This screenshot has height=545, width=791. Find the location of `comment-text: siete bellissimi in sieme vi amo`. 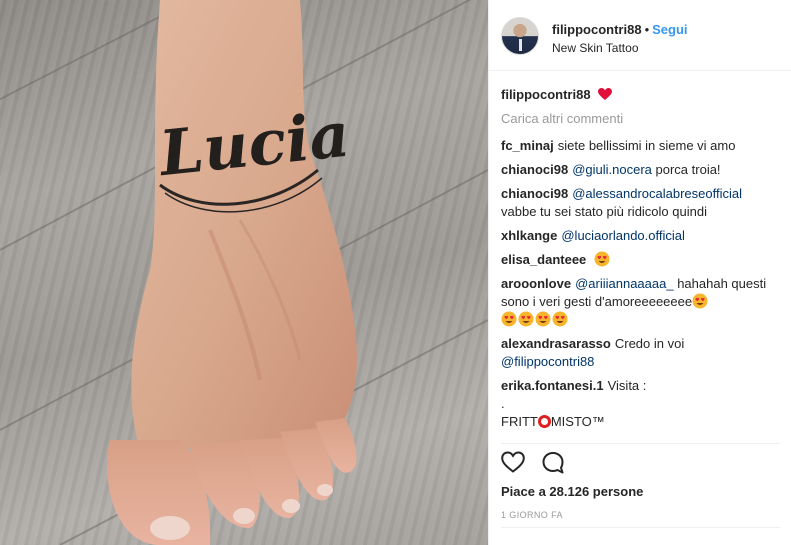

comment-text: siete bellissimi in sieme vi amo is located at coordinates (646, 145).